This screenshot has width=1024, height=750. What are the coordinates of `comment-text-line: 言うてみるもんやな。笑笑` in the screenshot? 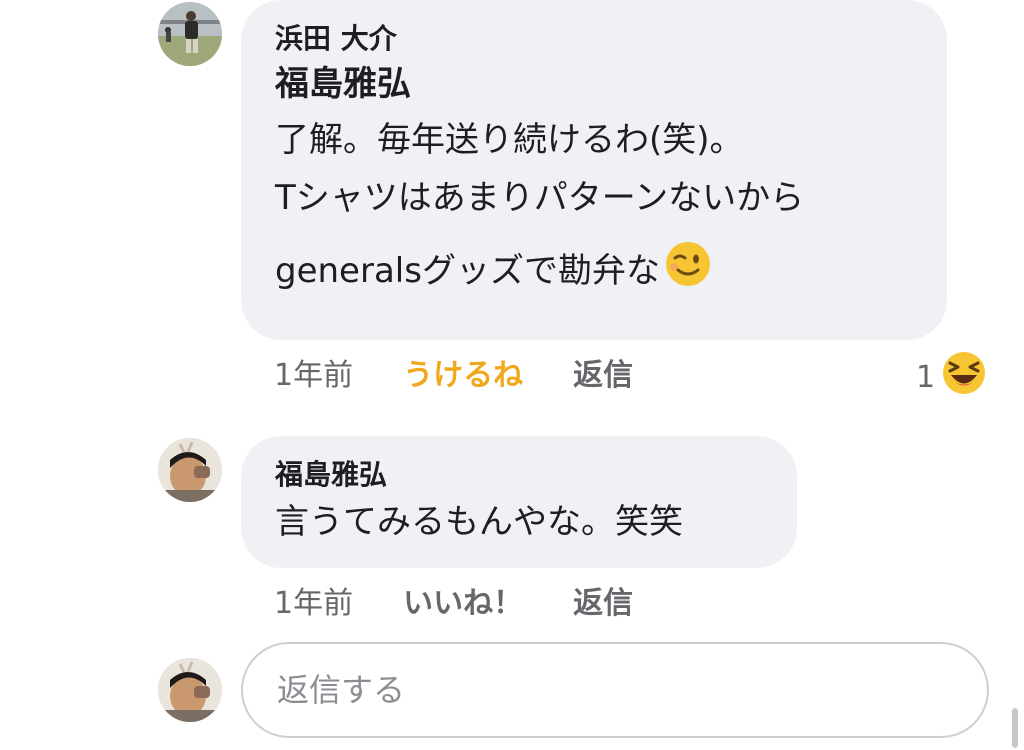 It's located at (479, 522).